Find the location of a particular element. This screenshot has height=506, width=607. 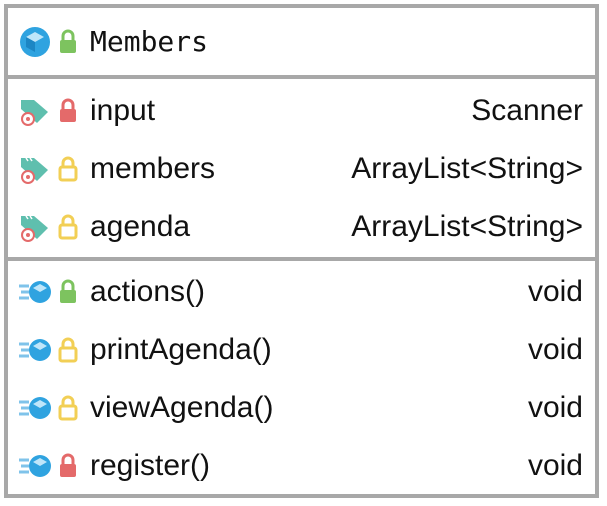

field-name: agenda is located at coordinates (140, 226).